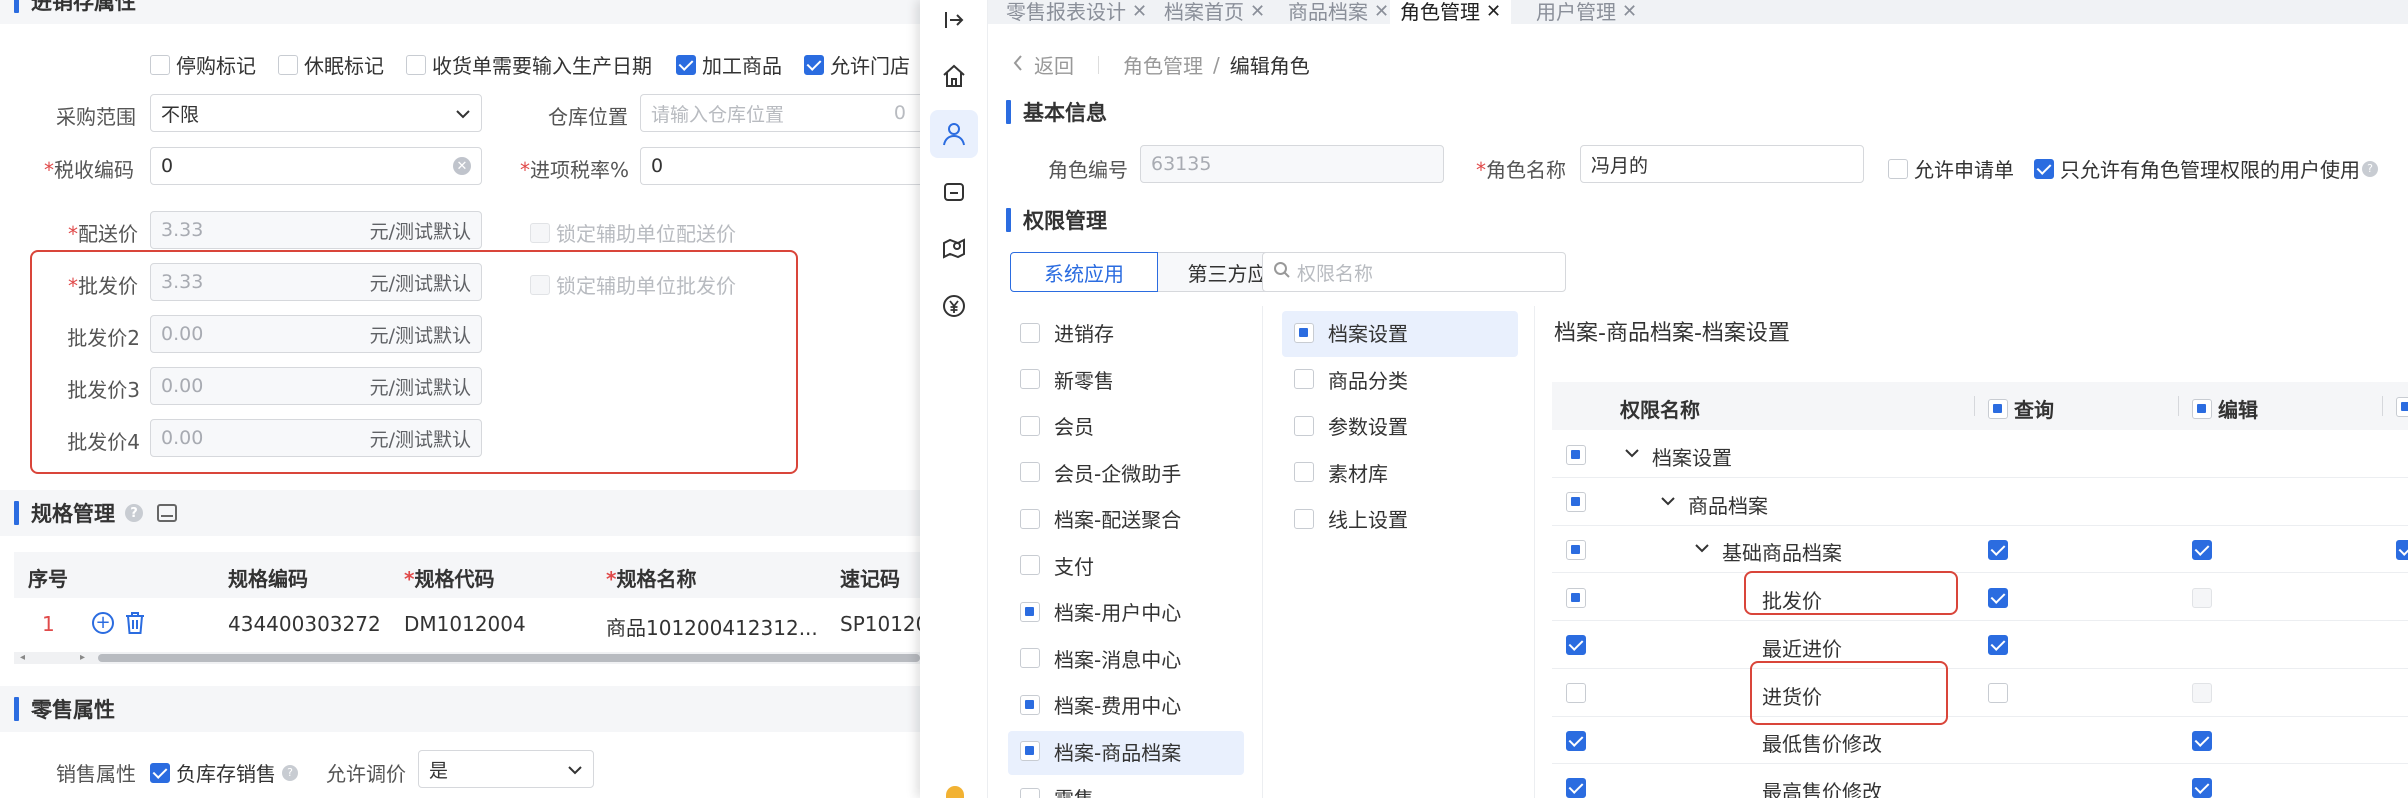  I want to click on scroll-left-icon: ◂, so click(22, 658).